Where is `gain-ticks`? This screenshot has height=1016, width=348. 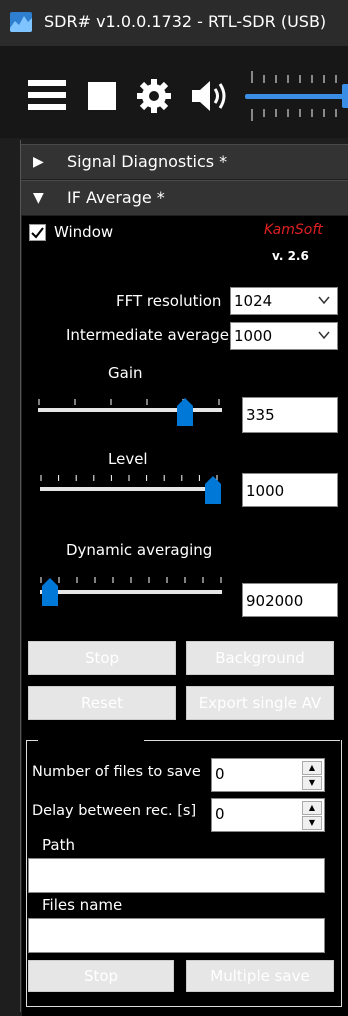 gain-ticks is located at coordinates (130, 397).